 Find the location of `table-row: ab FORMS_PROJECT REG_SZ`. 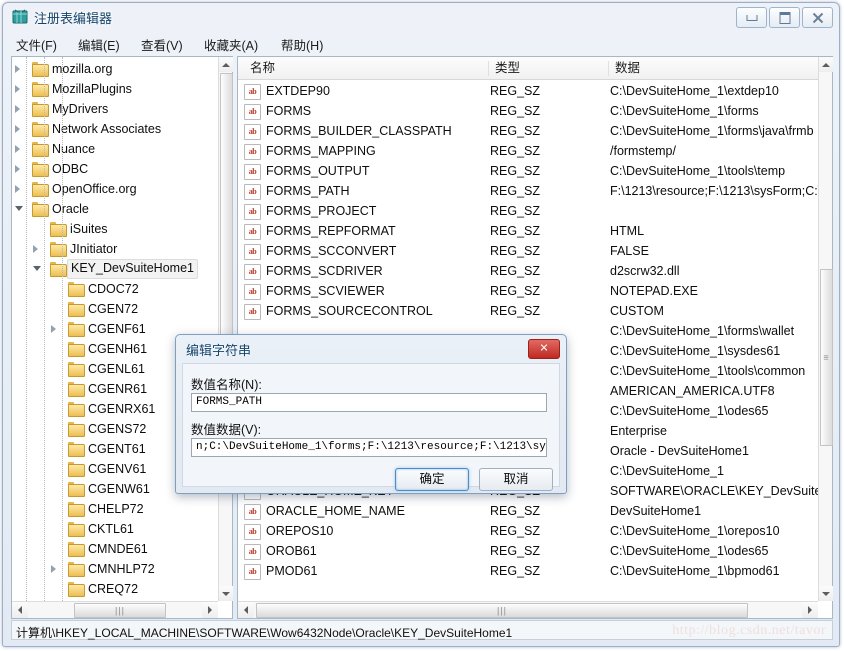

table-row: ab FORMS_PROJECT REG_SZ is located at coordinates (528, 211).